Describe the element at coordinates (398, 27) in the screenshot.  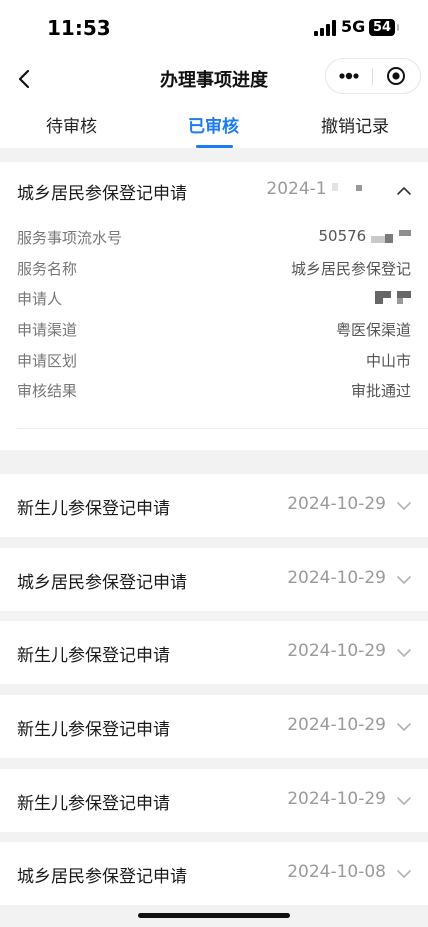
I see `battery-tip` at that location.